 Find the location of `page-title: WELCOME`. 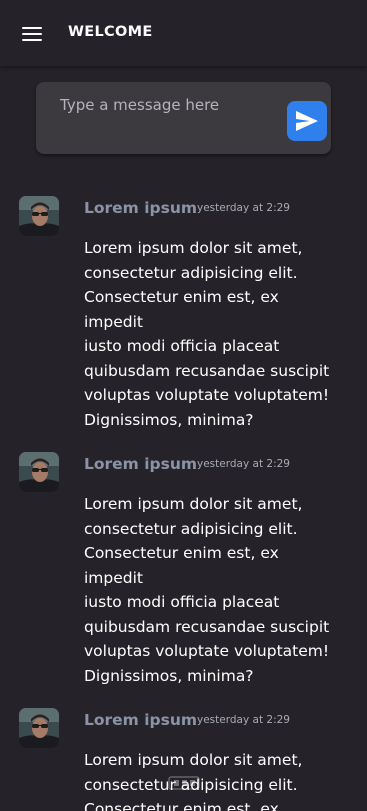

page-title: WELCOME is located at coordinates (110, 32).